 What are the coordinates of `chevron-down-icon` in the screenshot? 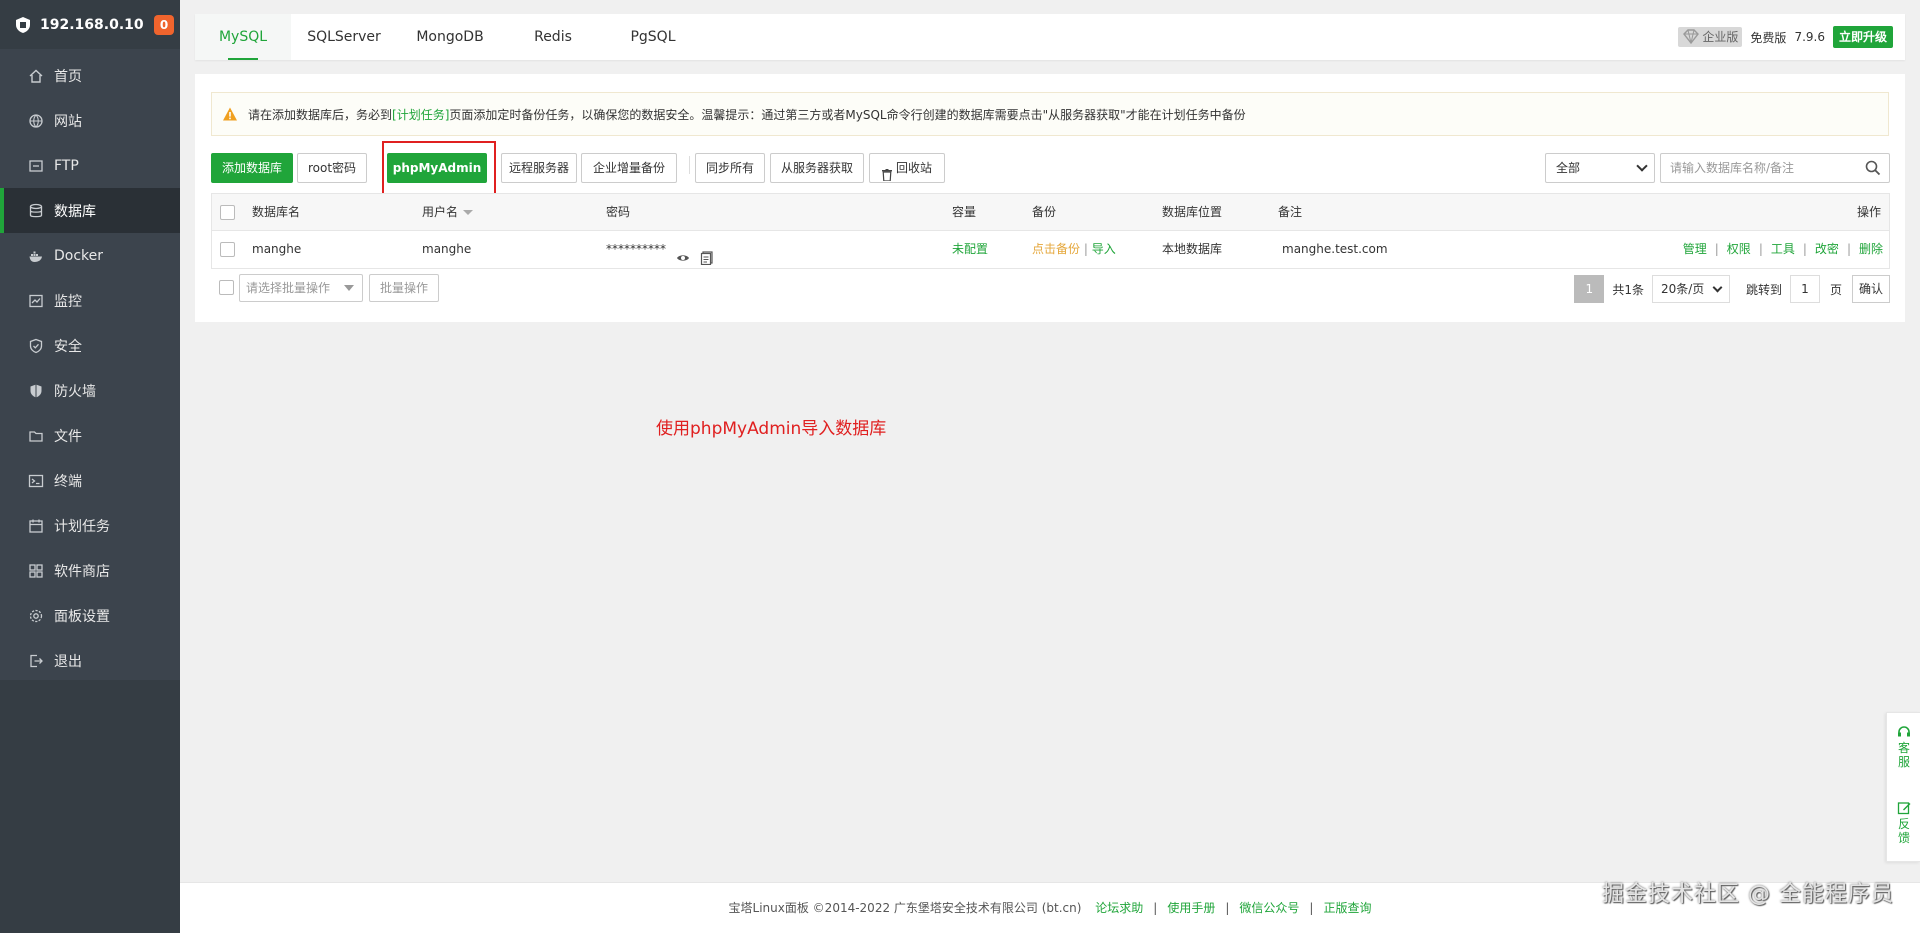 It's located at (1642, 166).